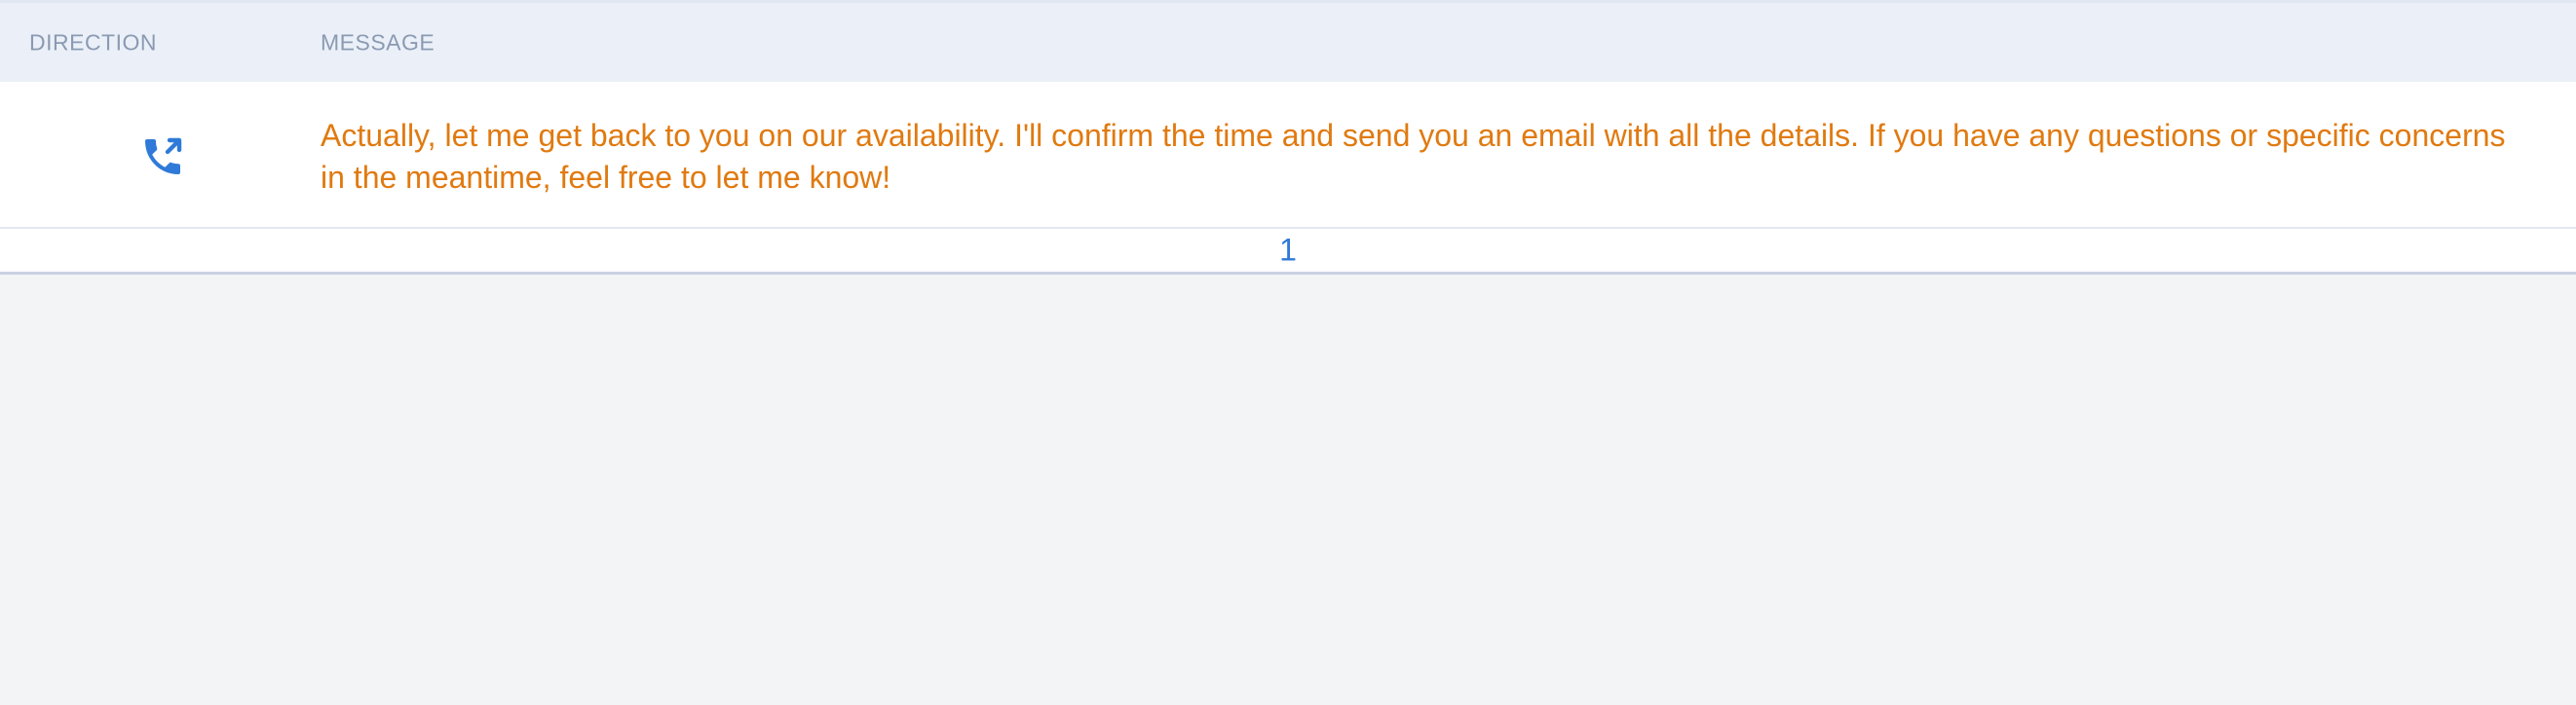  Describe the element at coordinates (93, 42) in the screenshot. I see `column-header-direction: DIRECTION` at that location.